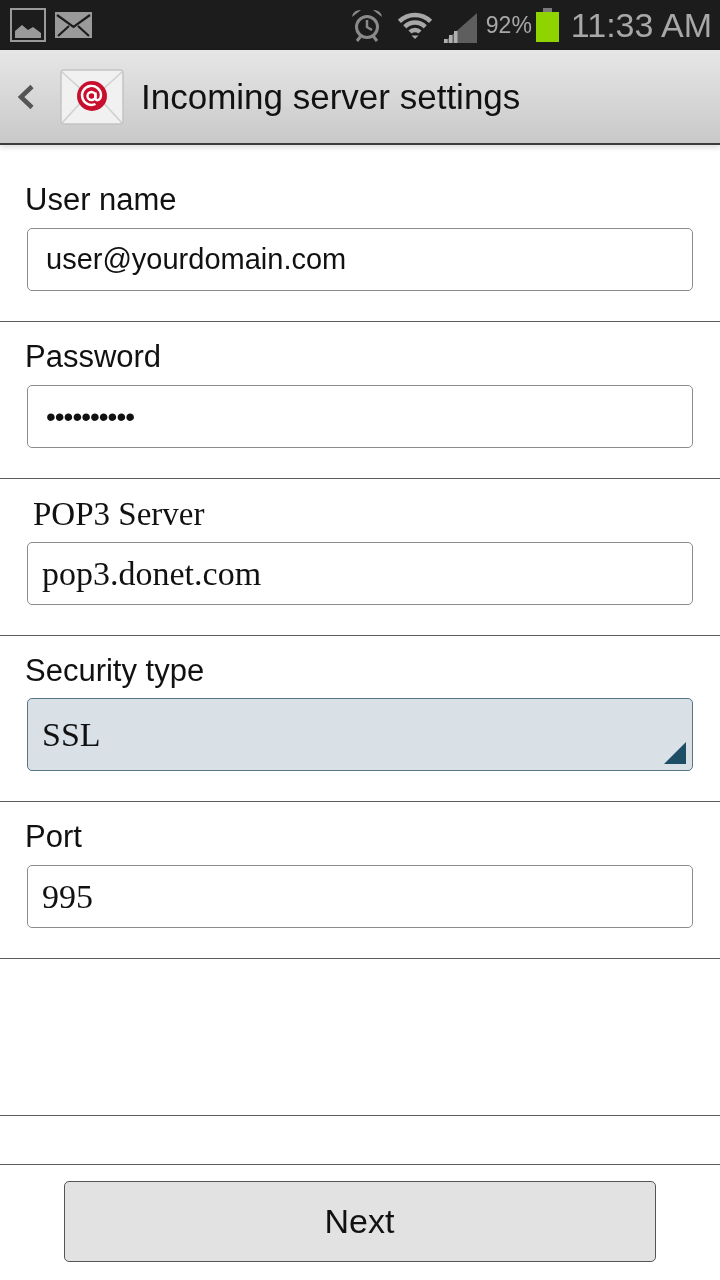  What do you see at coordinates (93, 357) in the screenshot?
I see `field-label: Password` at bounding box center [93, 357].